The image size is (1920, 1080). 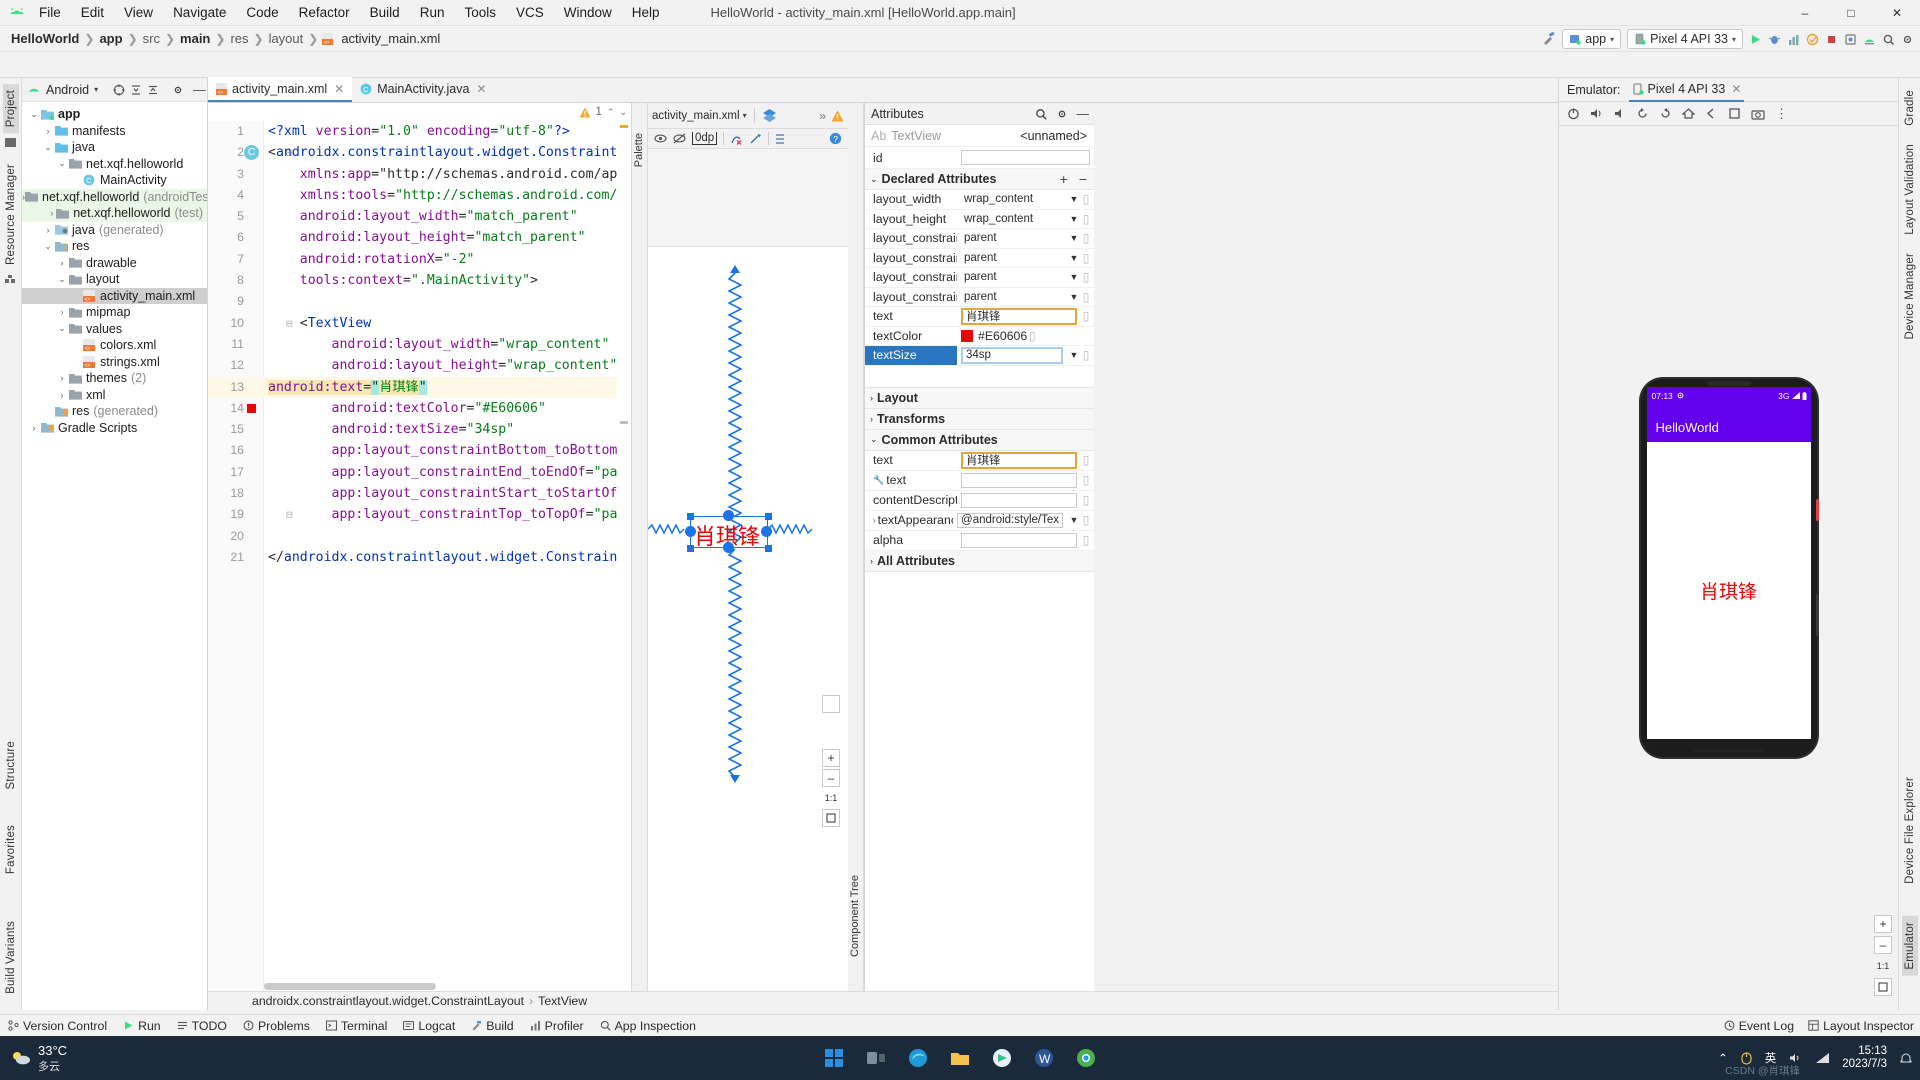 What do you see at coordinates (1686, 90) in the screenshot?
I see `emulator-tab-pixel4: Pixel 4 API 33 ✕` at bounding box center [1686, 90].